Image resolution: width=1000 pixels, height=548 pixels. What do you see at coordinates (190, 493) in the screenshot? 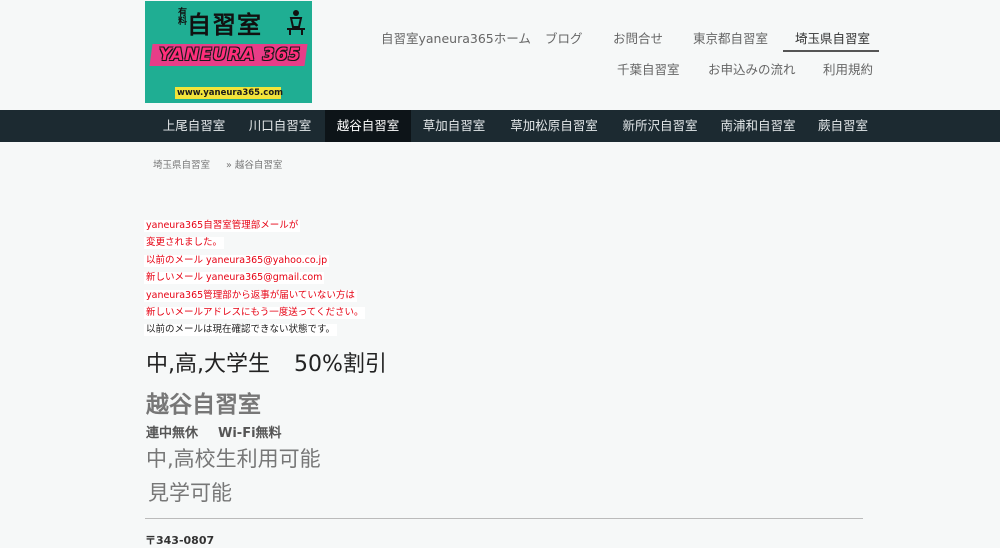
I see `tour-available-line: 見学可能` at bounding box center [190, 493].